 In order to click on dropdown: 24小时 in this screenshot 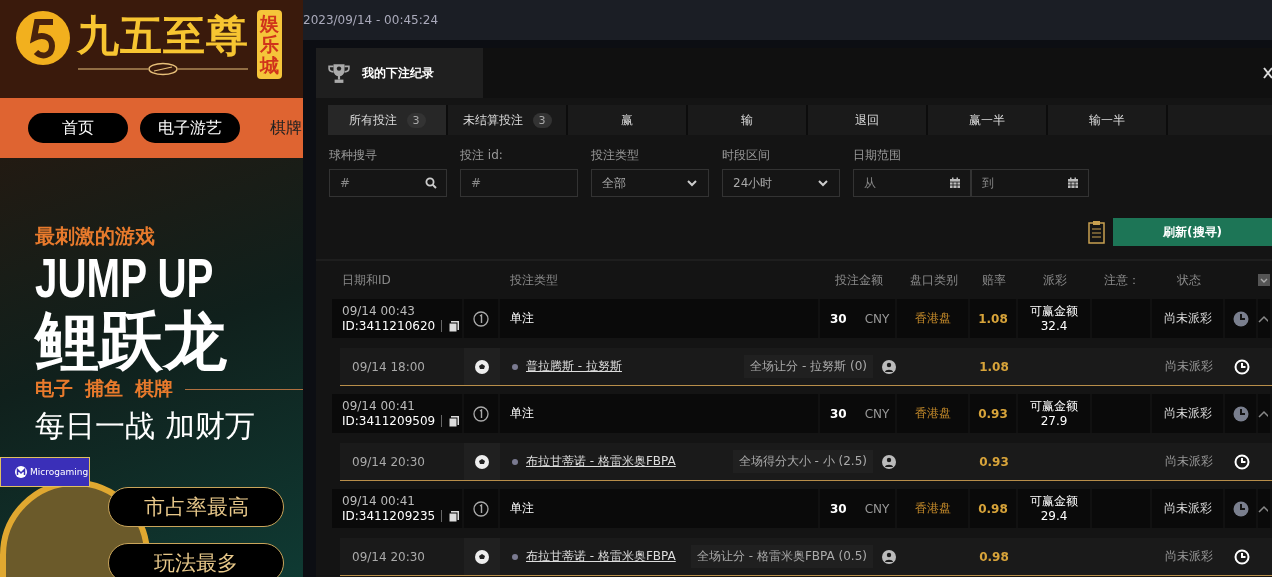, I will do `click(781, 183)`.